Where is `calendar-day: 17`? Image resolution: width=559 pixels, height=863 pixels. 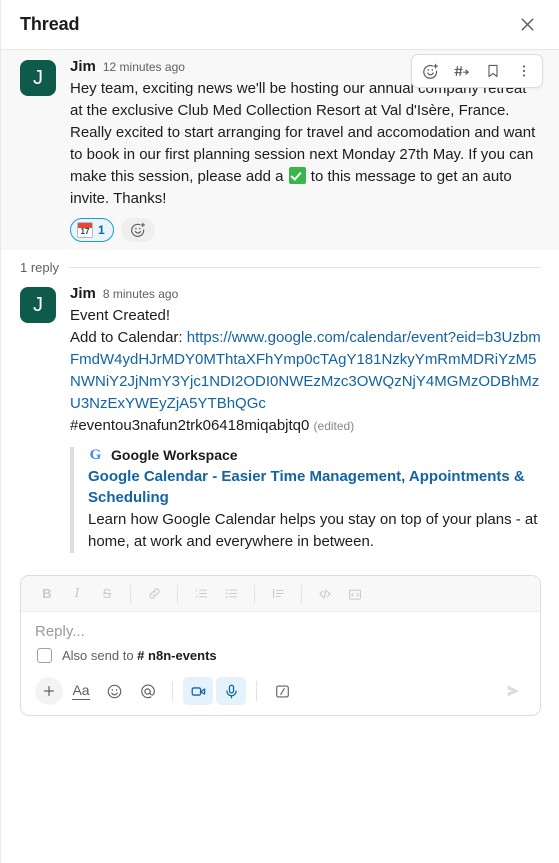 calendar-day: 17 is located at coordinates (85, 231).